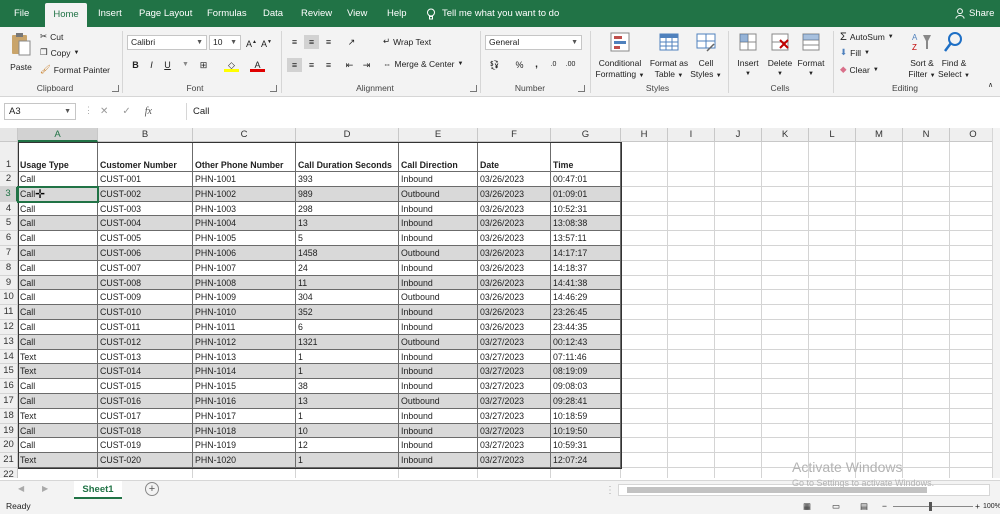  What do you see at coordinates (51, 36) in the screenshot?
I see `cut-button: ✂ Cut` at bounding box center [51, 36].